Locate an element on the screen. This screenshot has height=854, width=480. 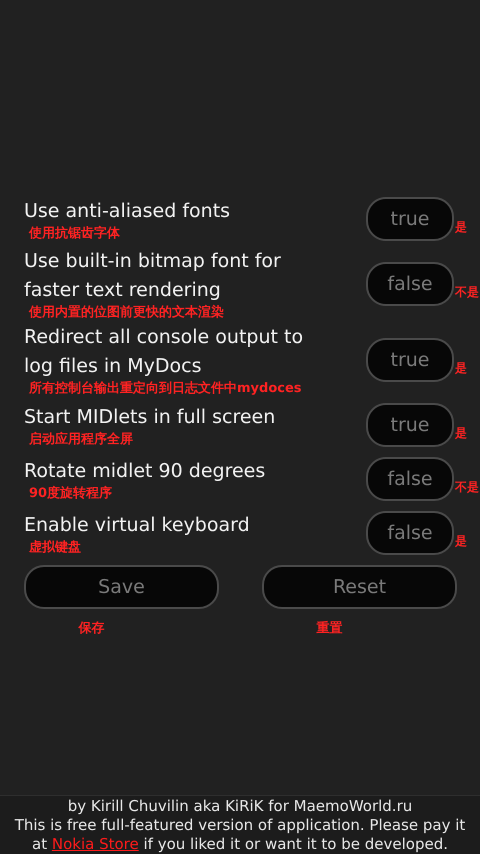
setting-label: Use anti-aliased fonts is located at coordinates (128, 211).